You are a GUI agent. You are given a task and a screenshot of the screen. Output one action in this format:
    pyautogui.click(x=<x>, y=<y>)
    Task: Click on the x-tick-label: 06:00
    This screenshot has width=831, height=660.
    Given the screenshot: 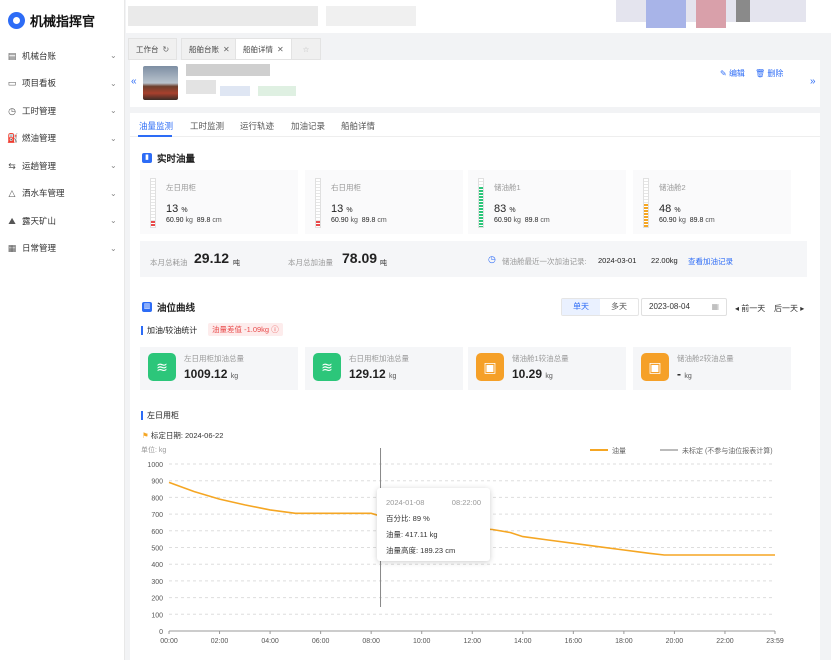 What is the action you would take?
    pyautogui.click(x=321, y=641)
    